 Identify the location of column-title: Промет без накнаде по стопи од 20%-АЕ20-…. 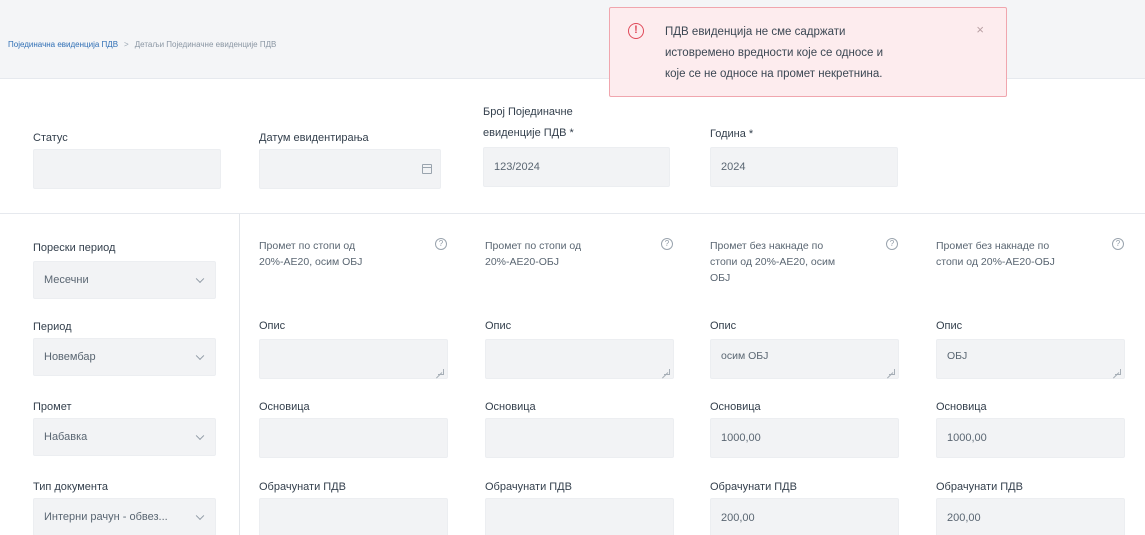
(995, 254).